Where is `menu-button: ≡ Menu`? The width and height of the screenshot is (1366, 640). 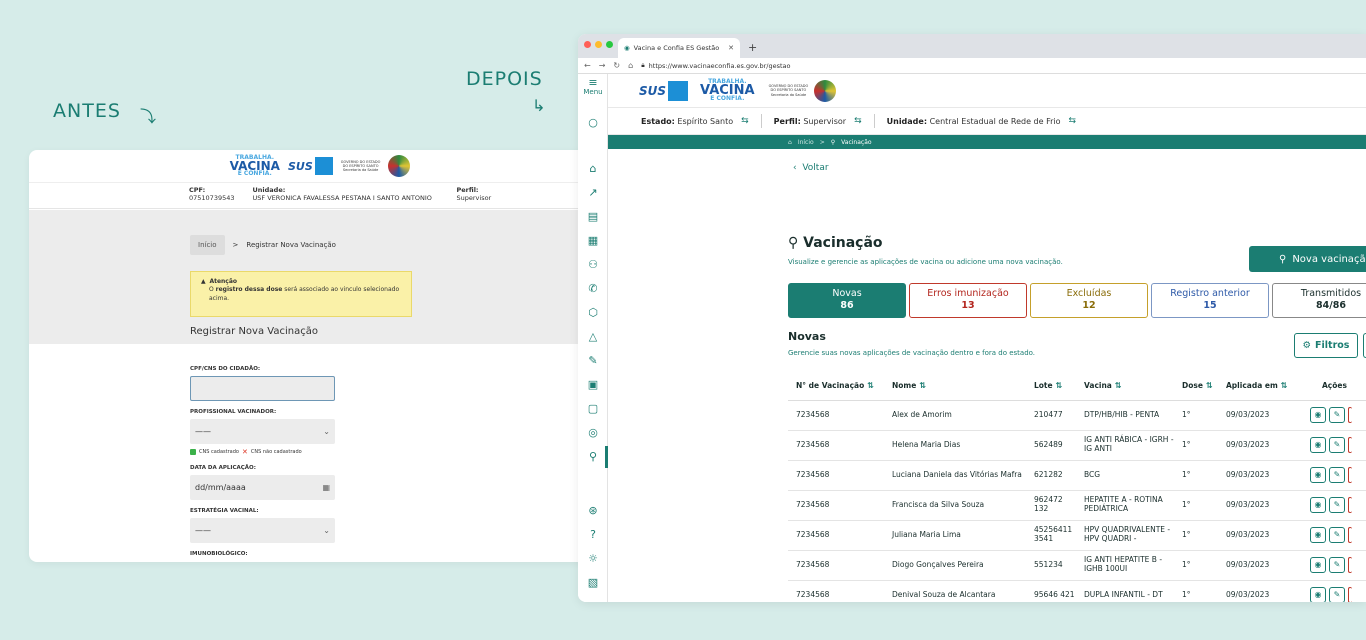 menu-button: ≡ Menu is located at coordinates (593, 86).